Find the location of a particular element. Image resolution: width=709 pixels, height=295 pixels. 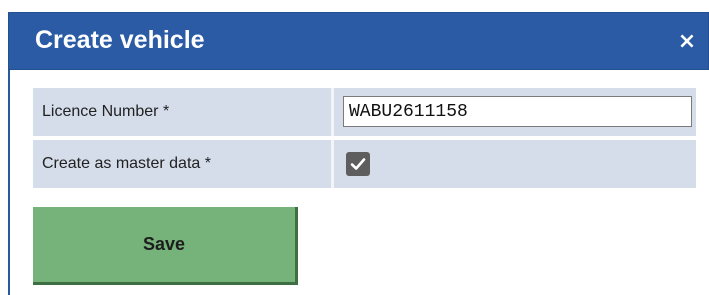

master-data-checkbox is located at coordinates (358, 164).